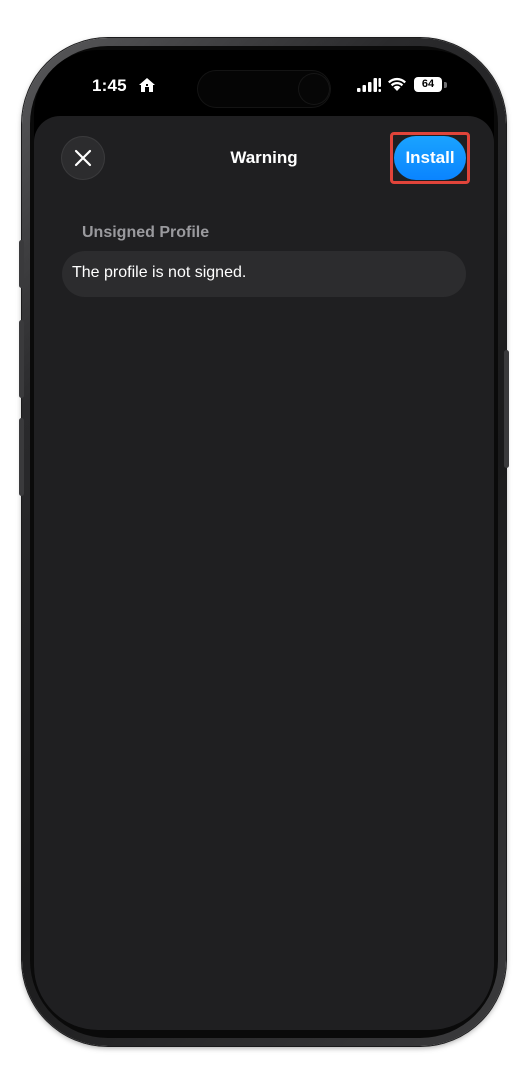  I want to click on action-button, so click(21, 264).